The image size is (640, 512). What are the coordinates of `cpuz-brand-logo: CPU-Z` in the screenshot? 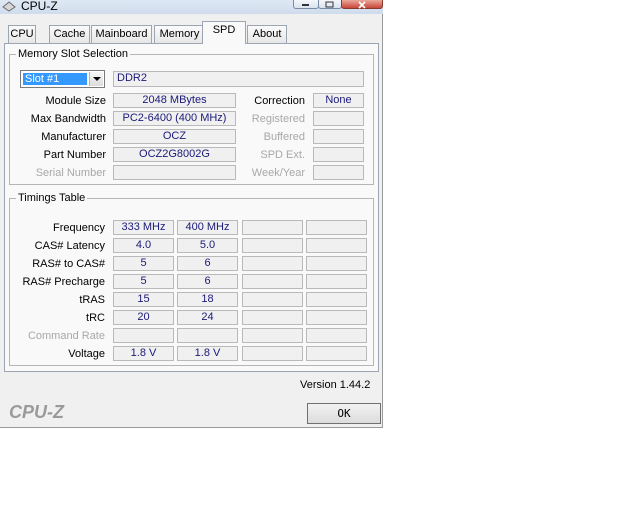 It's located at (36, 412).